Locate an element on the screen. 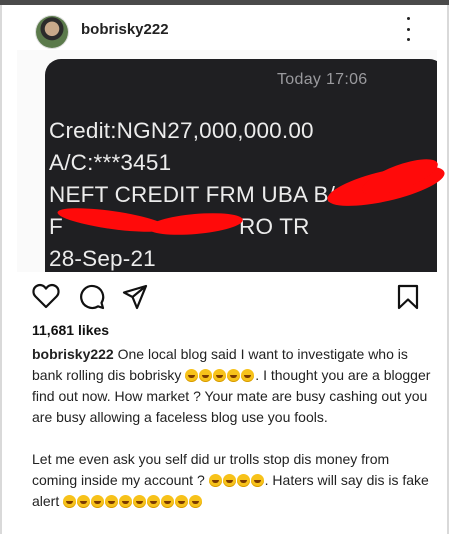 The height and width of the screenshot is (534, 449). bookmark-icon is located at coordinates (408, 297).